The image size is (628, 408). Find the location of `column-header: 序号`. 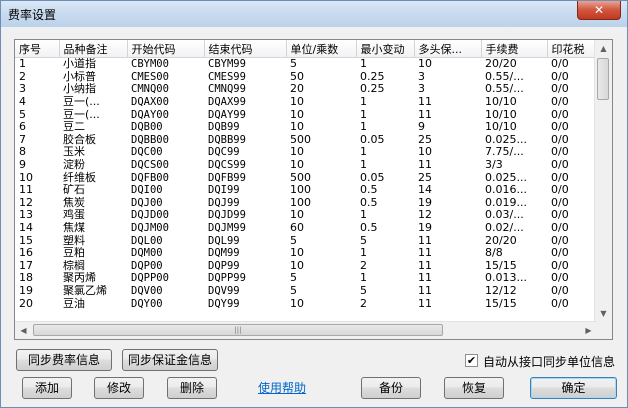

column-header: 序号 is located at coordinates (37, 49).